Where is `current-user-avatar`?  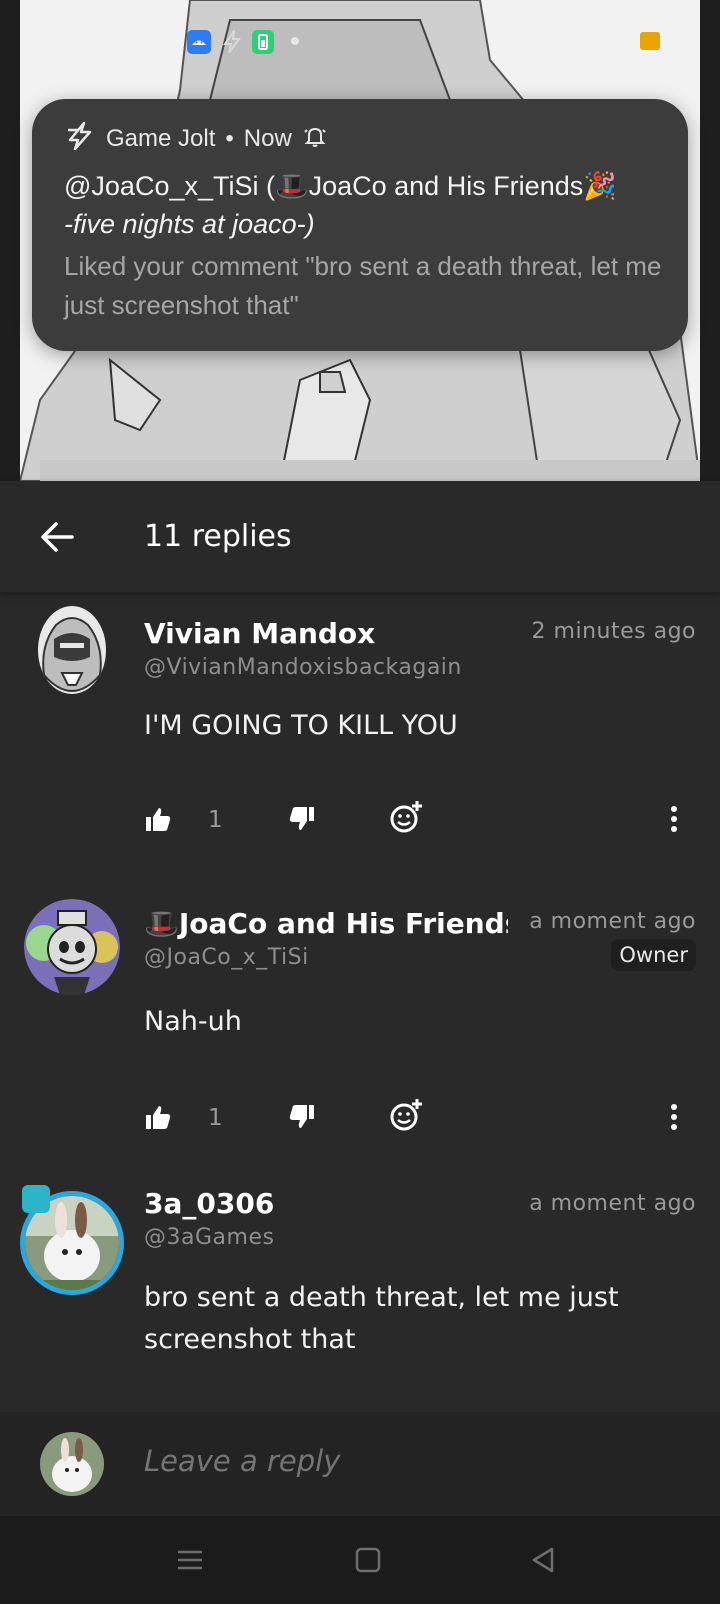
current-user-avatar is located at coordinates (72, 1464).